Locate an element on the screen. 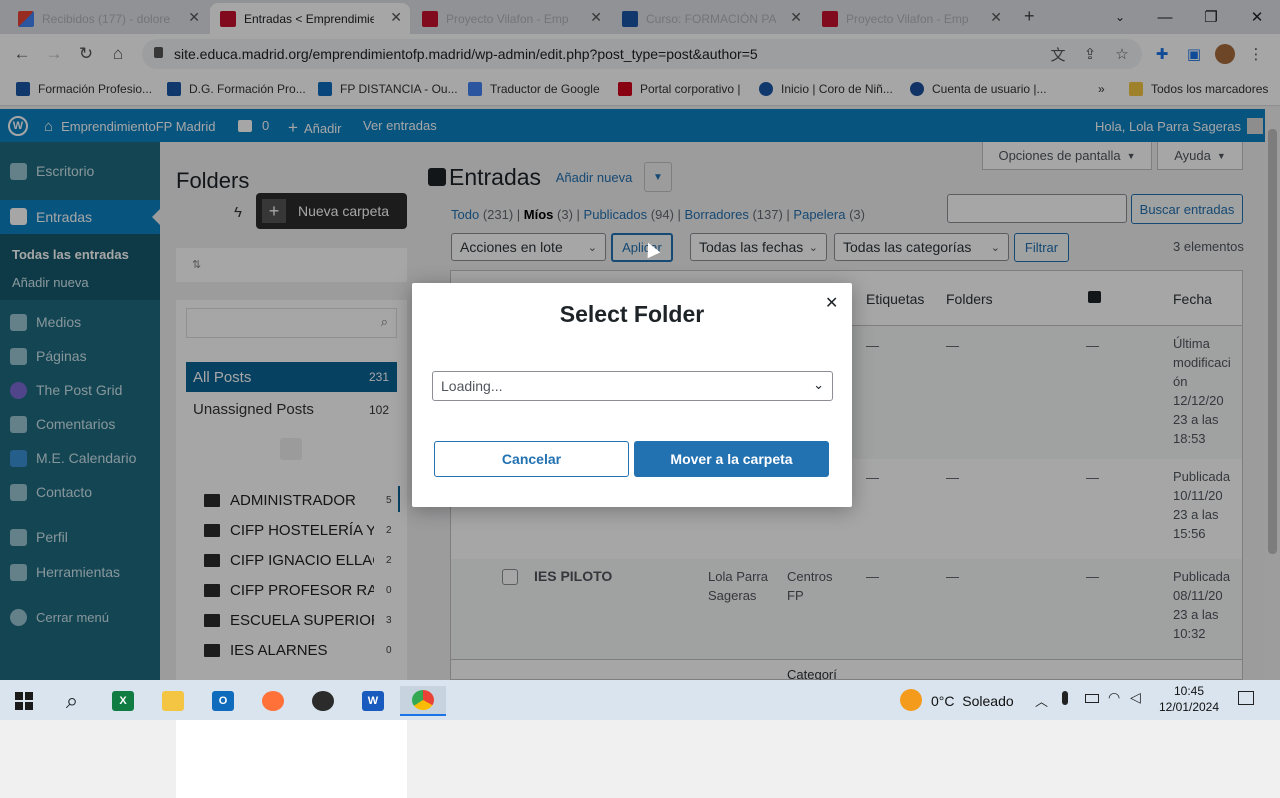  dialog-title: Select Folder is located at coordinates (632, 314).